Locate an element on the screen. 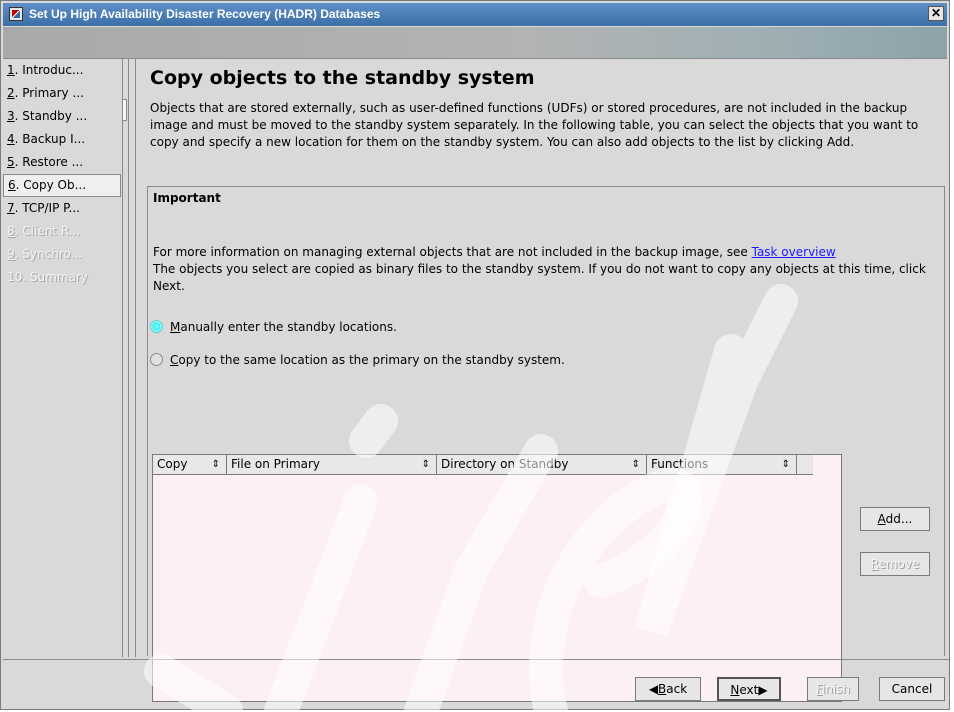 This screenshot has height=712, width=954. remove-button: Remove is located at coordinates (895, 564).